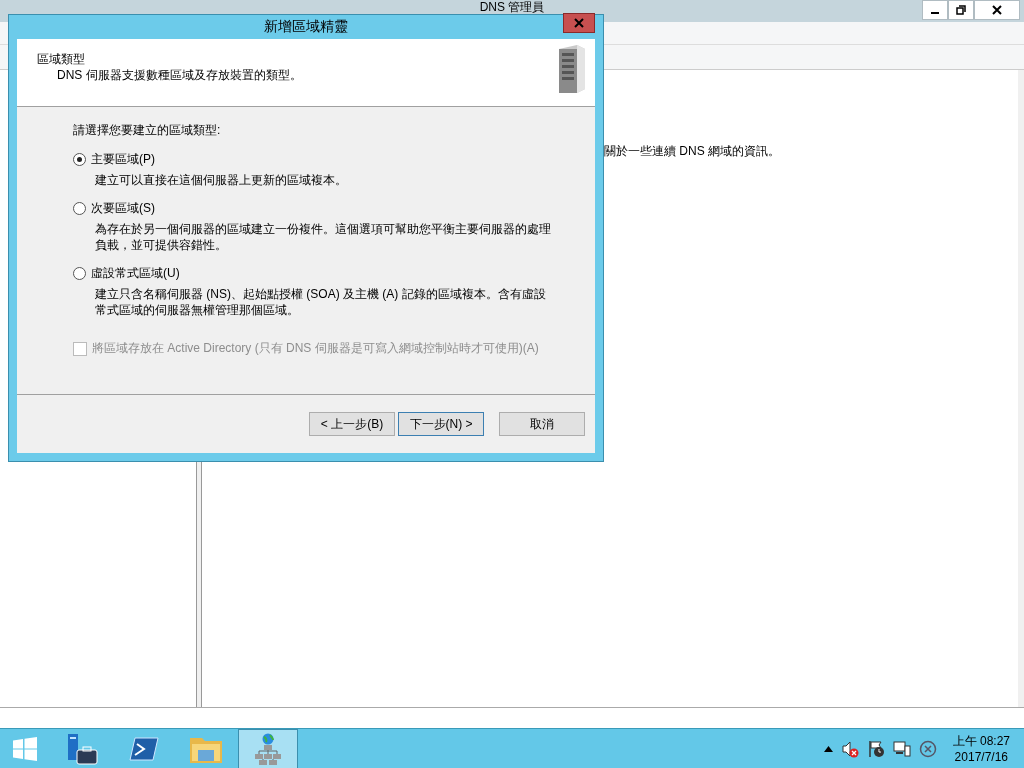  Describe the element at coordinates (179, 75) in the screenshot. I see `page-subheading: DNS 伺服器支援數種區域及存放裝置的類型。` at that location.